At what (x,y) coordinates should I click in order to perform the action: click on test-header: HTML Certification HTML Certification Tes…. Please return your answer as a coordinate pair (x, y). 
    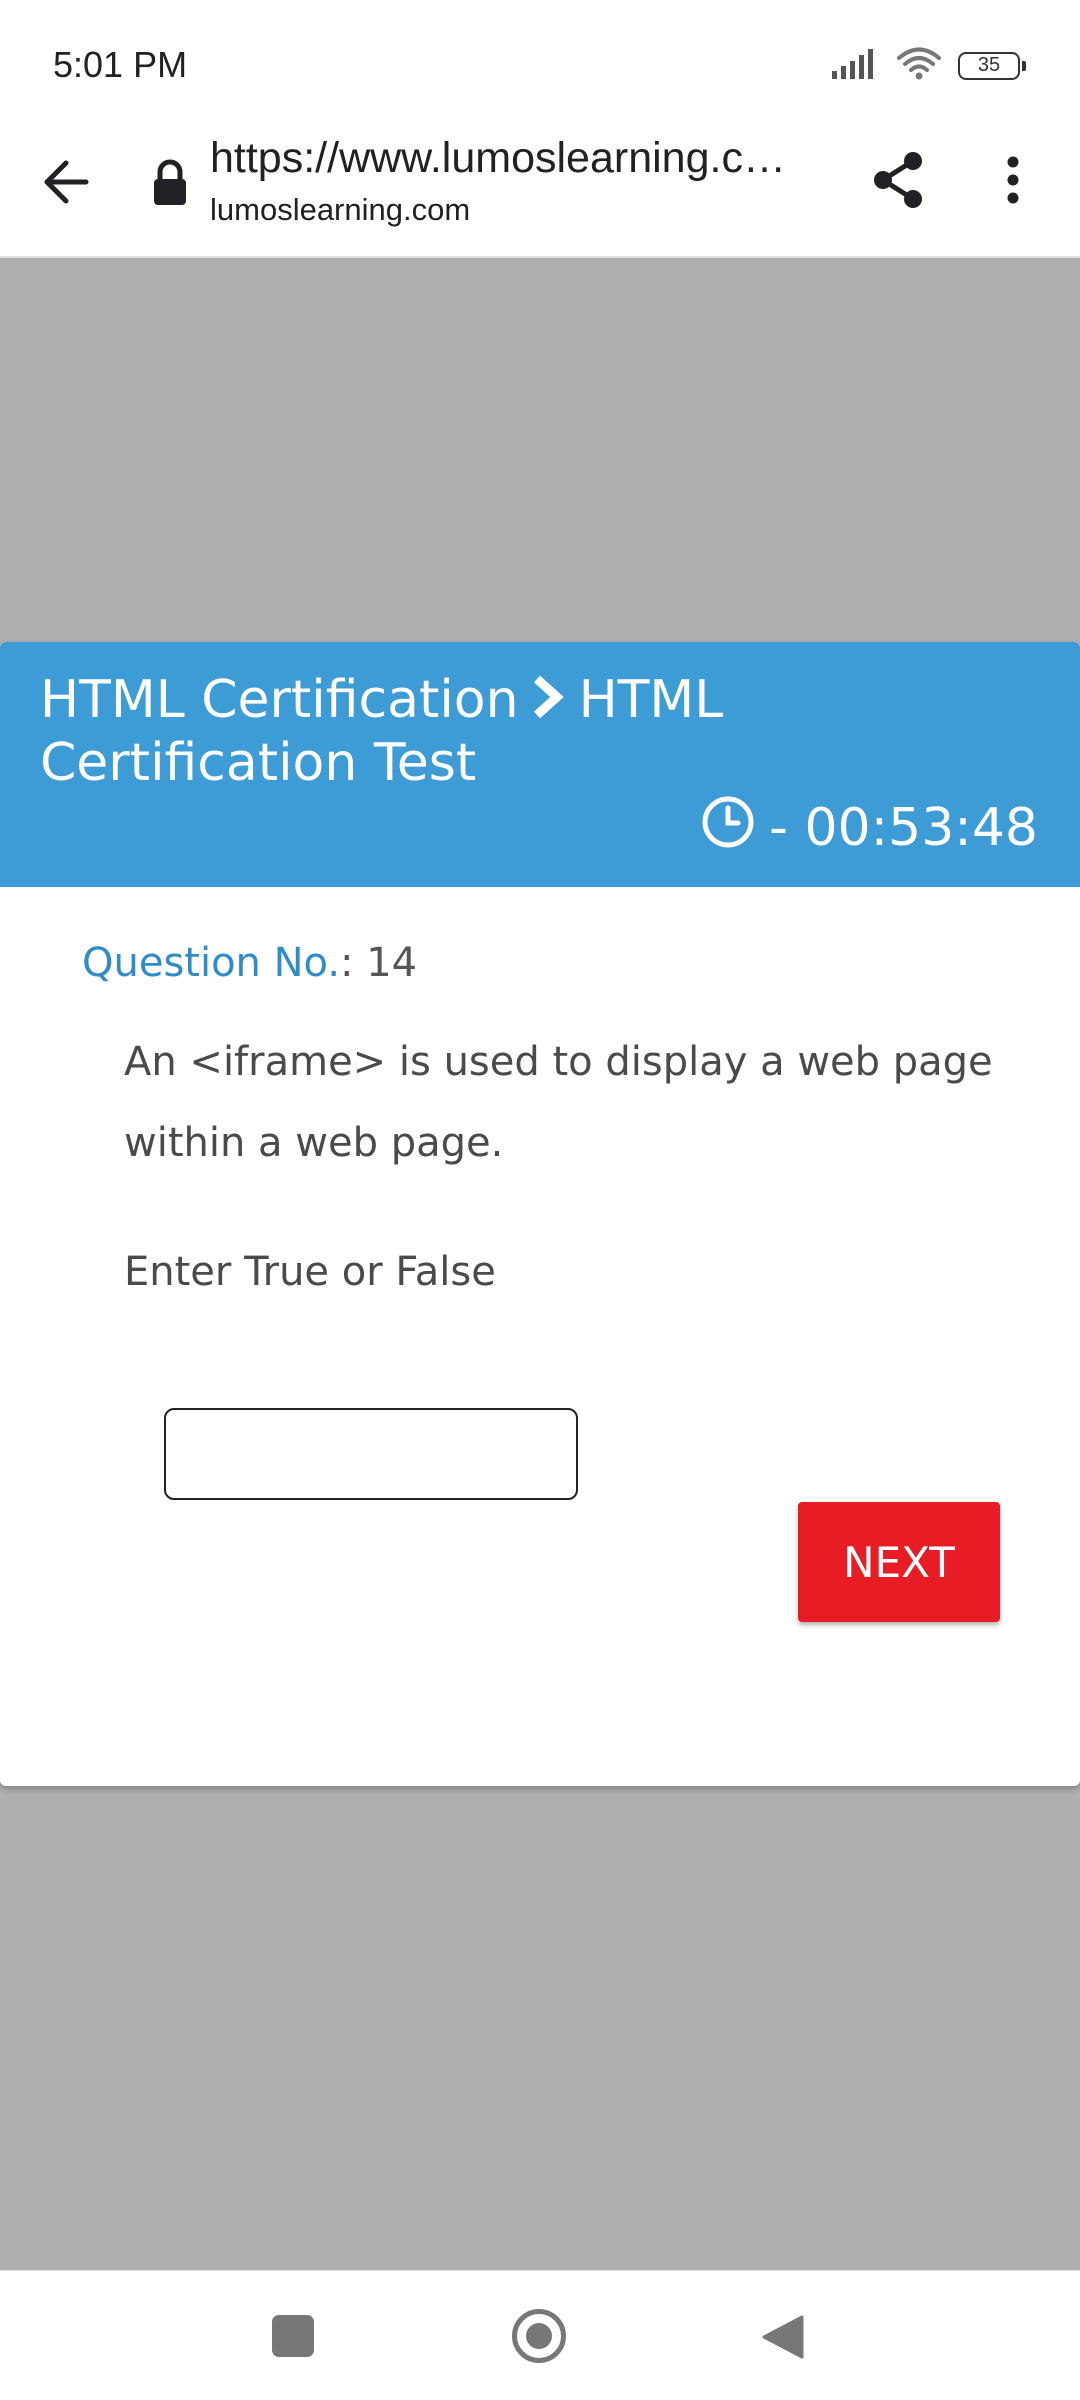
    Looking at the image, I should click on (540, 764).